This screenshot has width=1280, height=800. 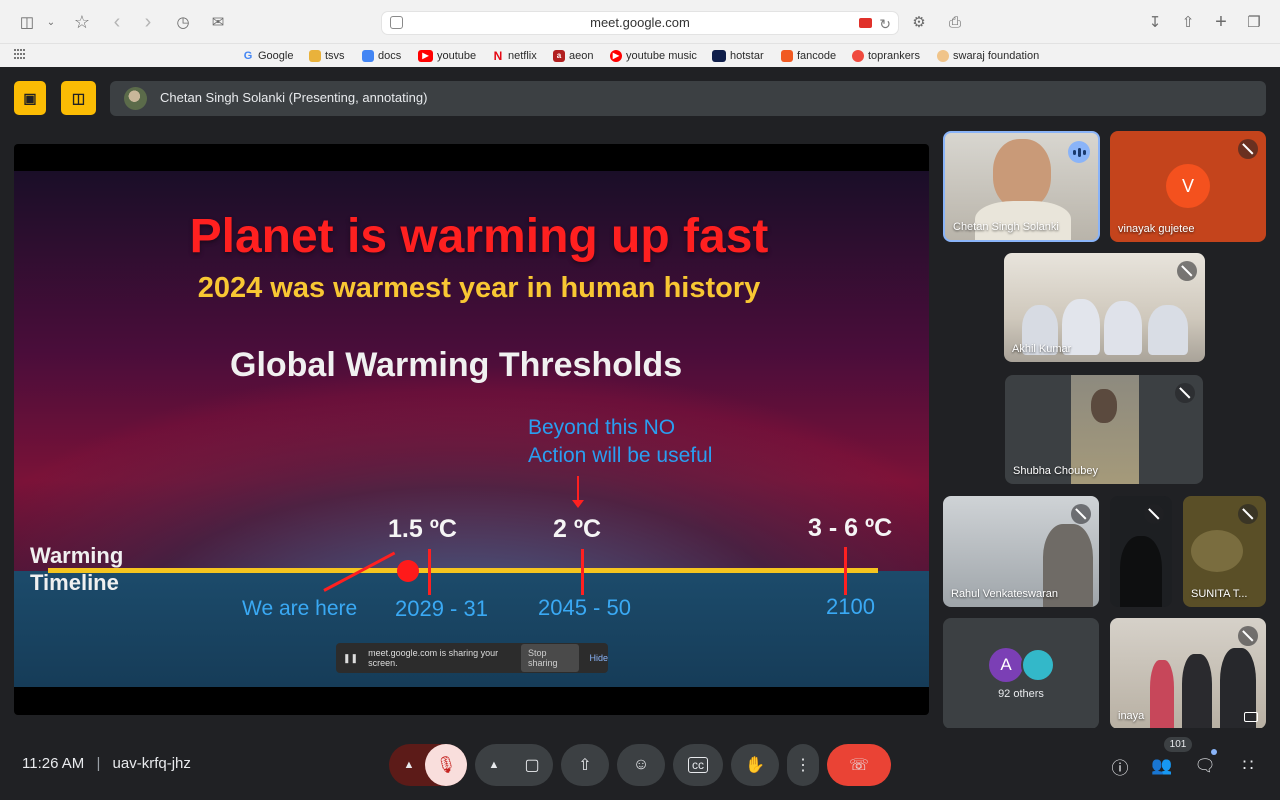 What do you see at coordinates (850, 606) in the screenshot?
I see `year-2100: 2100` at bounding box center [850, 606].